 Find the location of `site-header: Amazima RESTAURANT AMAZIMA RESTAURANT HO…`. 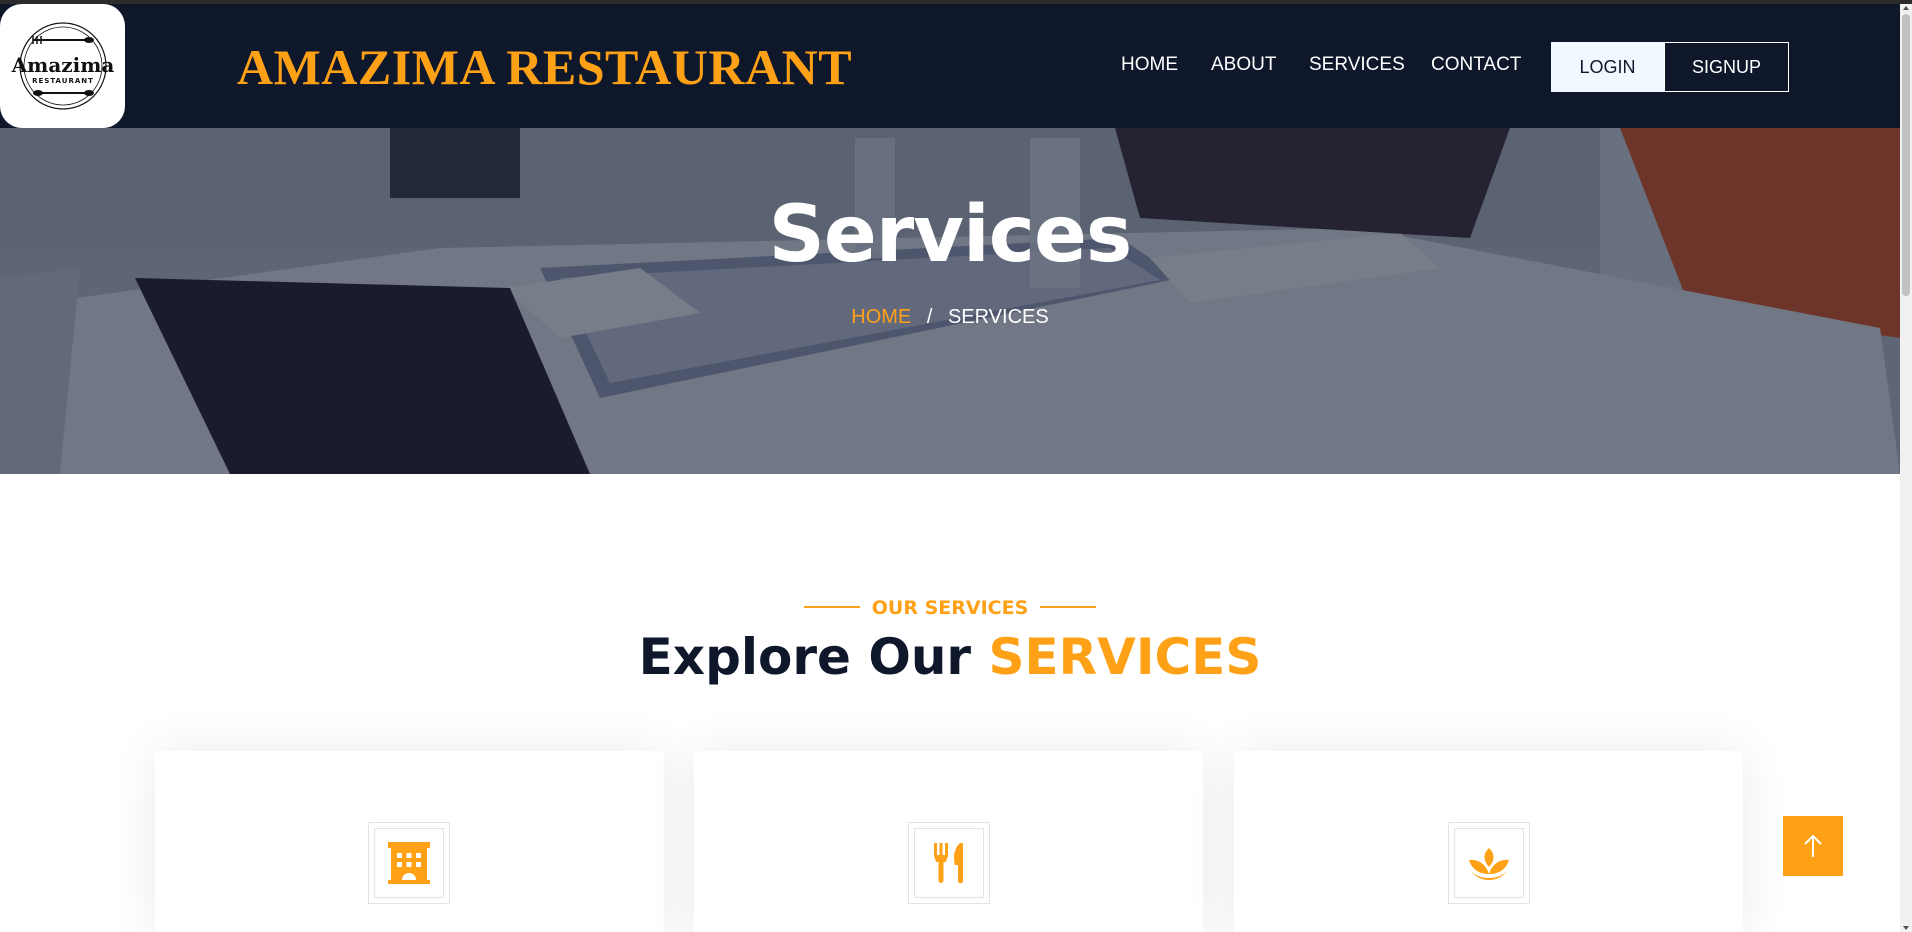

site-header: Amazima RESTAURANT AMAZIMA RESTAURANT HO… is located at coordinates (950, 66).